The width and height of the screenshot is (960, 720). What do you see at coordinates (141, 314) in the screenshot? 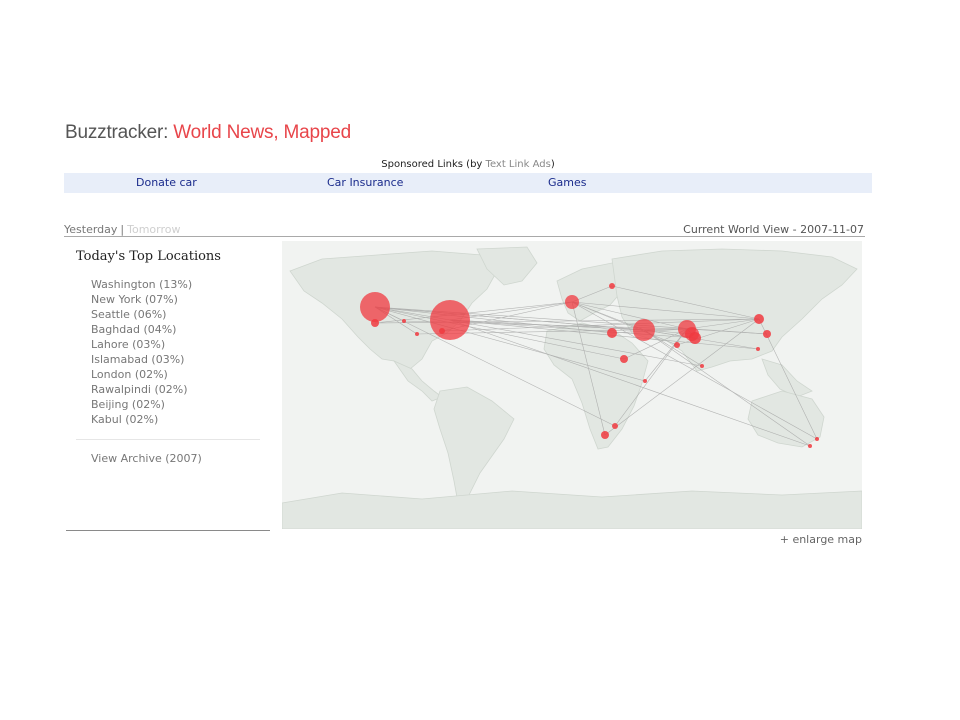
I see `location-item-seattle: Seattle (06%)` at bounding box center [141, 314].